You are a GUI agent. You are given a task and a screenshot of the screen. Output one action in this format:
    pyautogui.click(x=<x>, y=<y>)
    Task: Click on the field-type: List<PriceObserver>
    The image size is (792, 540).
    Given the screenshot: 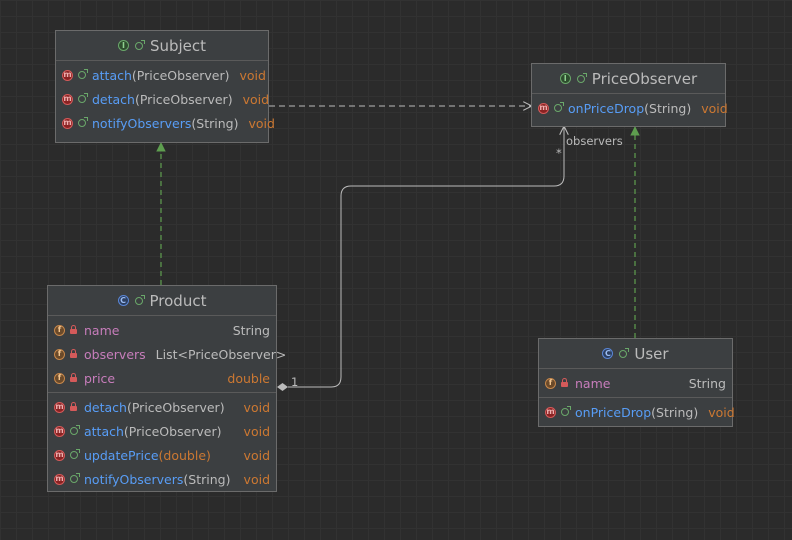 What is the action you would take?
    pyautogui.click(x=221, y=354)
    